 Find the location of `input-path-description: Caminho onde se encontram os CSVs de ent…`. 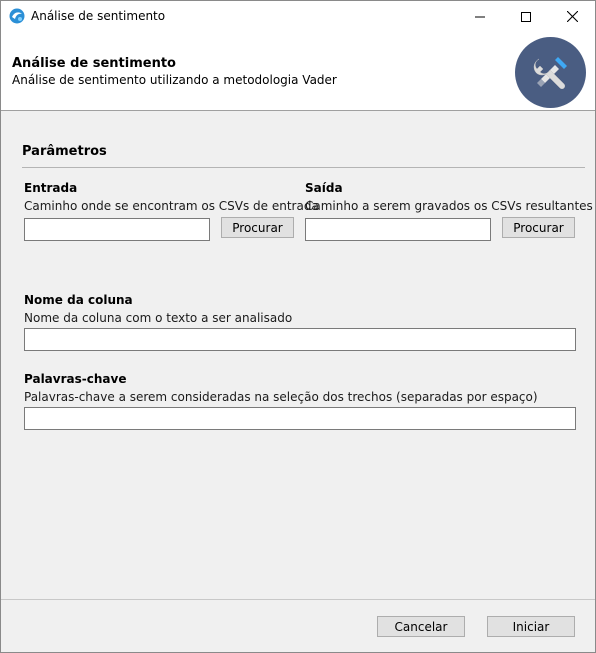

input-path-description: Caminho onde se encontram os CSVs de ent… is located at coordinates (171, 206).